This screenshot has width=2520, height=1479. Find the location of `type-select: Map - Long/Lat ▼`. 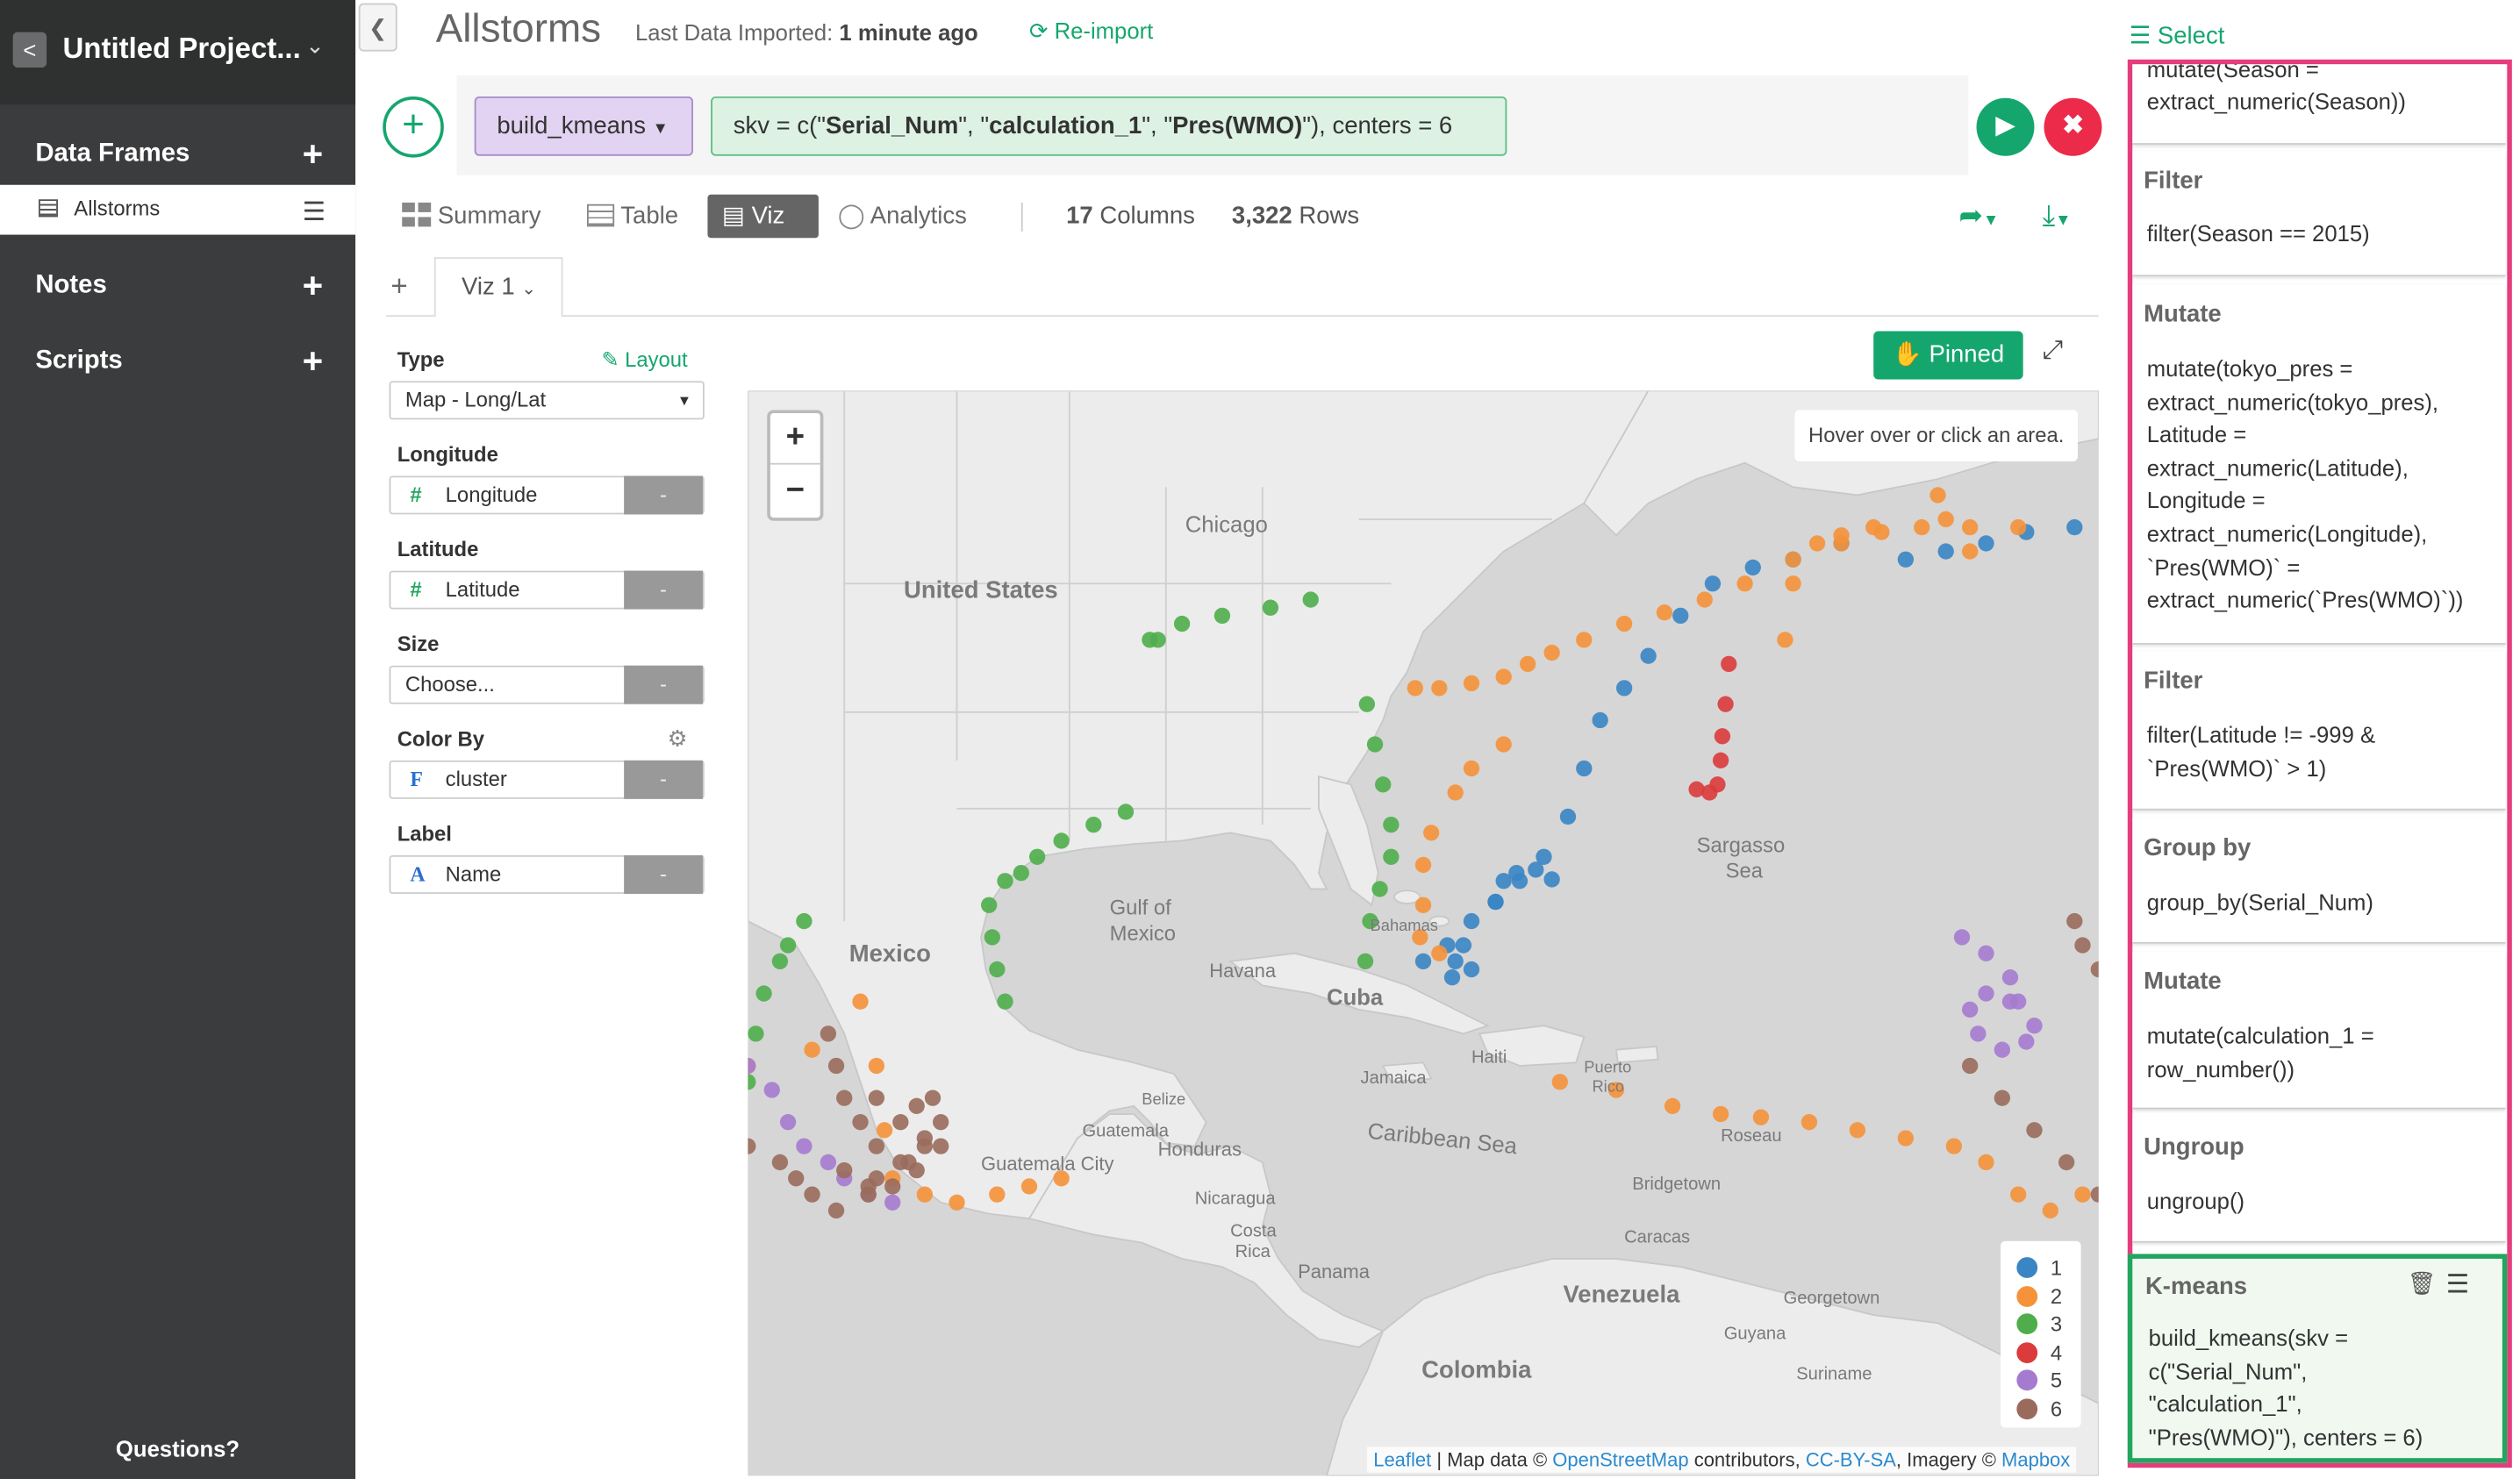

type-select: Map - Long/Lat ▼ is located at coordinates (547, 400).